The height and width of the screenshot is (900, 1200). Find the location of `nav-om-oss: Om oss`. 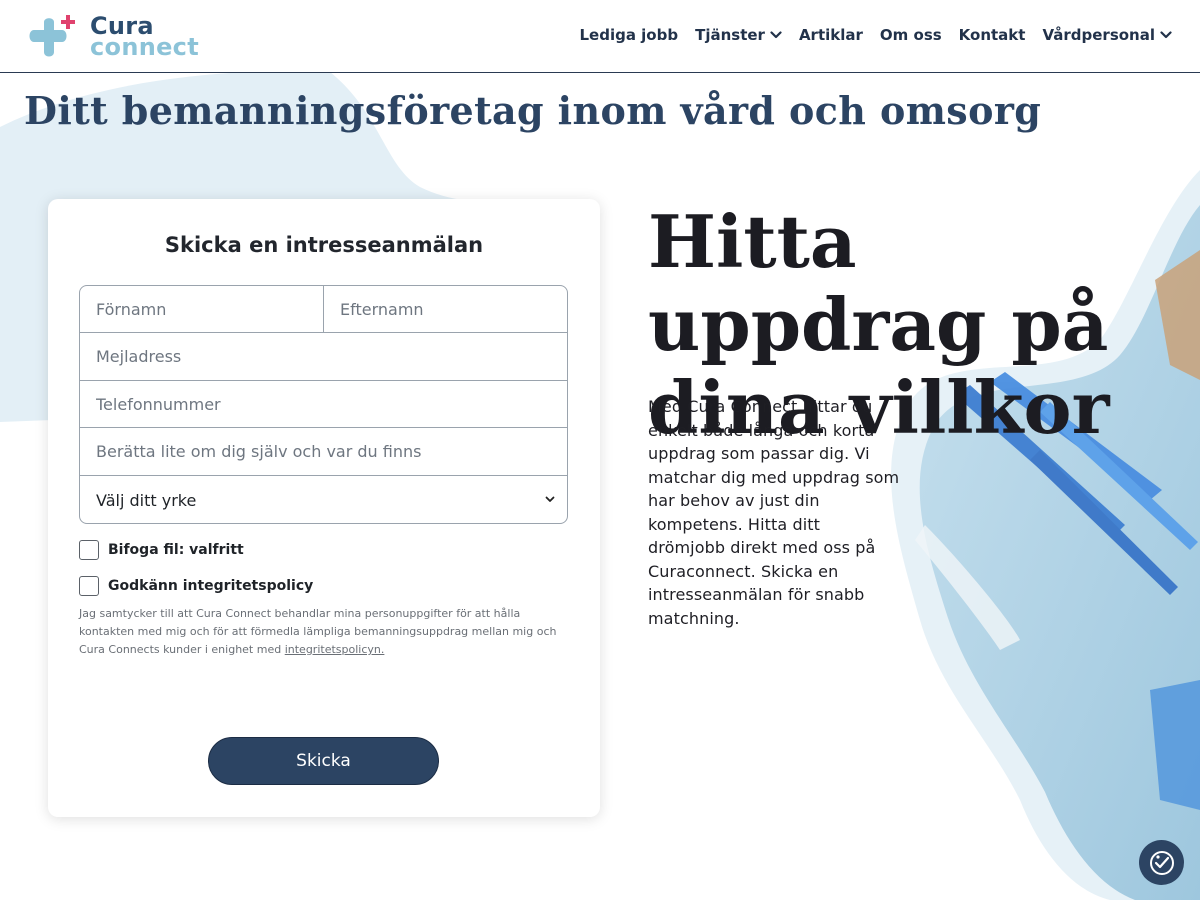

nav-om-oss: Om oss is located at coordinates (911, 35).